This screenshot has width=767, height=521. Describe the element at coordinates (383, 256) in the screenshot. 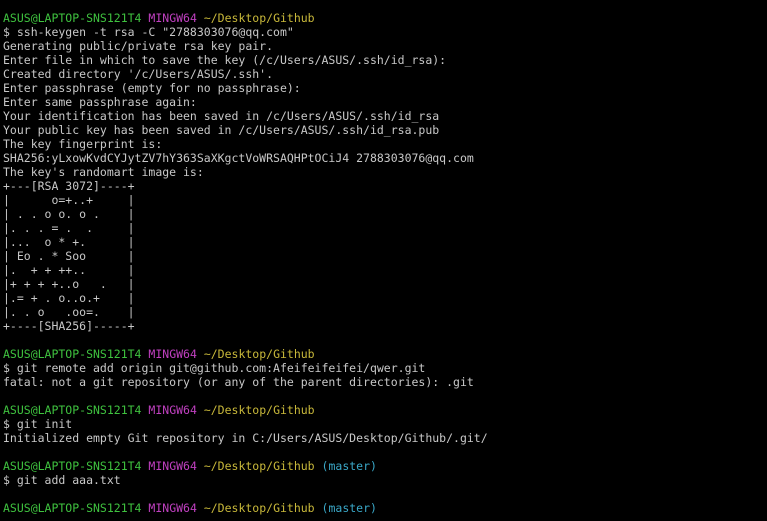

I see `terminal-line: | Eo . * Soo |` at that location.